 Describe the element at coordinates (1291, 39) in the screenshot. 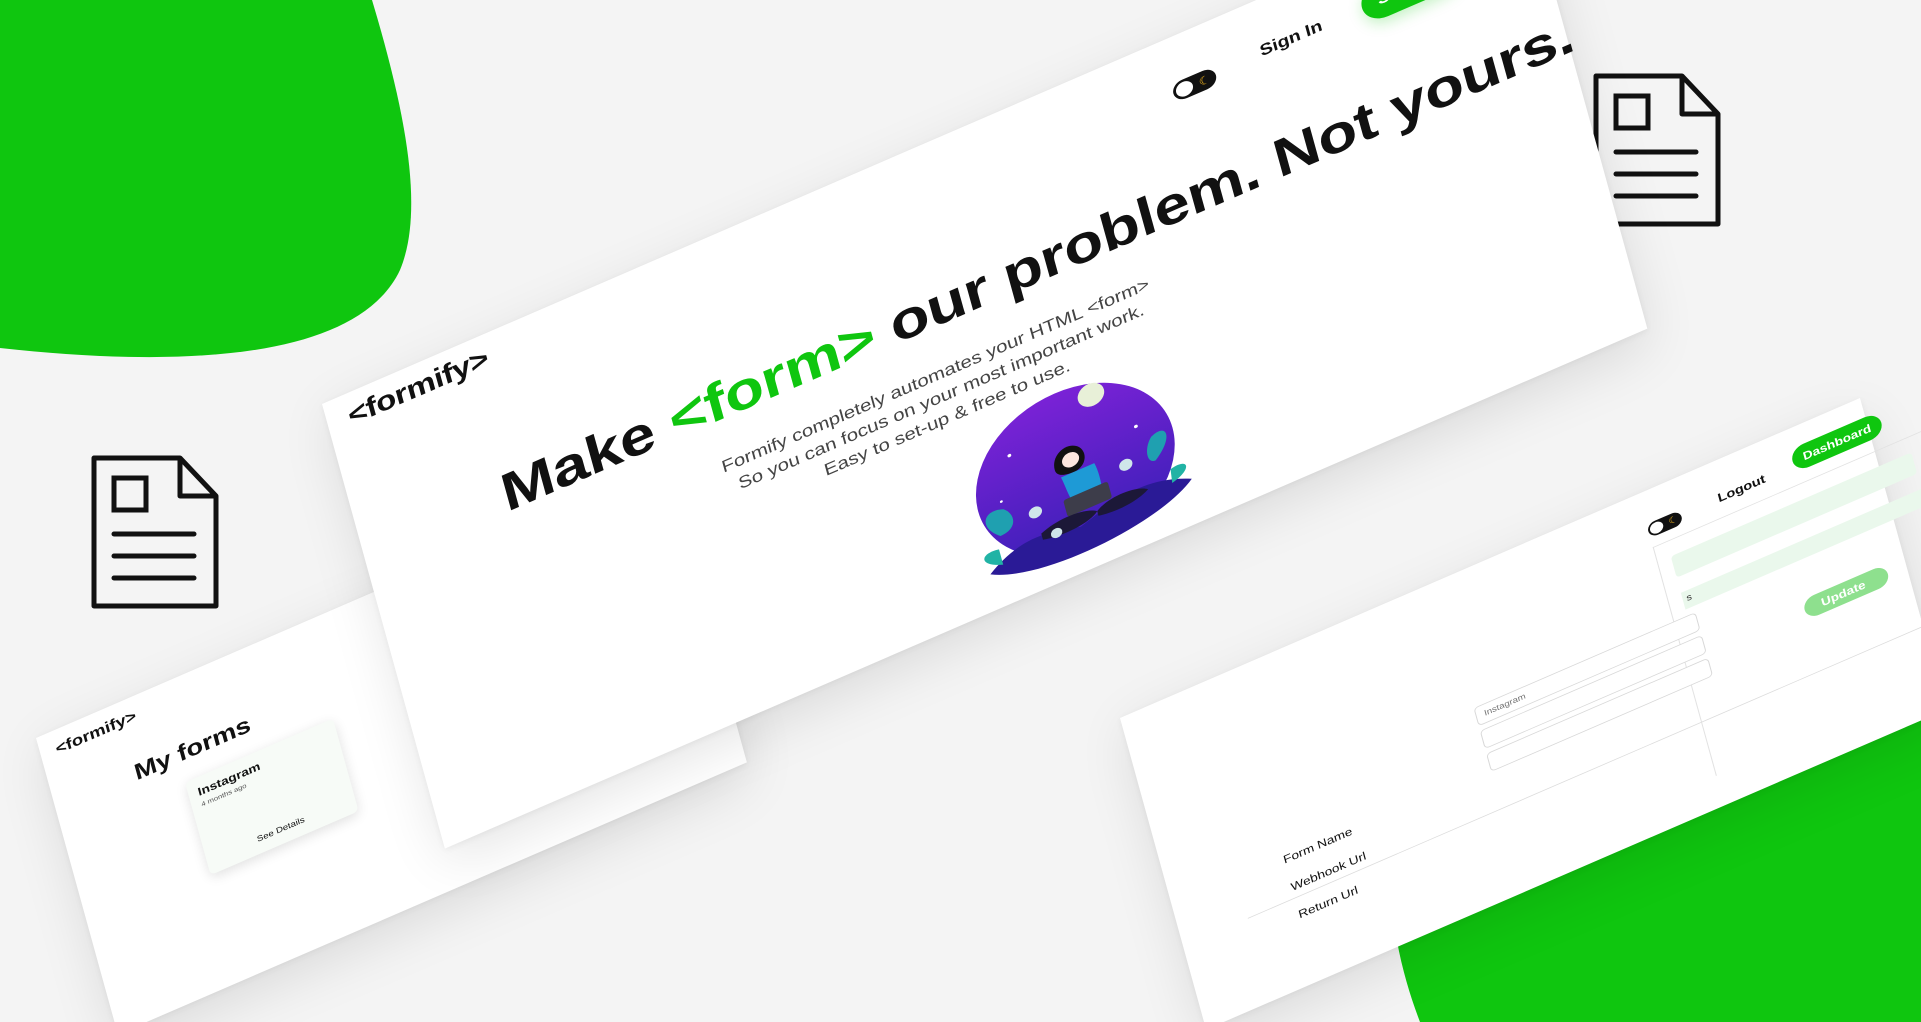

I see `sign-in-link: Sign In` at that location.